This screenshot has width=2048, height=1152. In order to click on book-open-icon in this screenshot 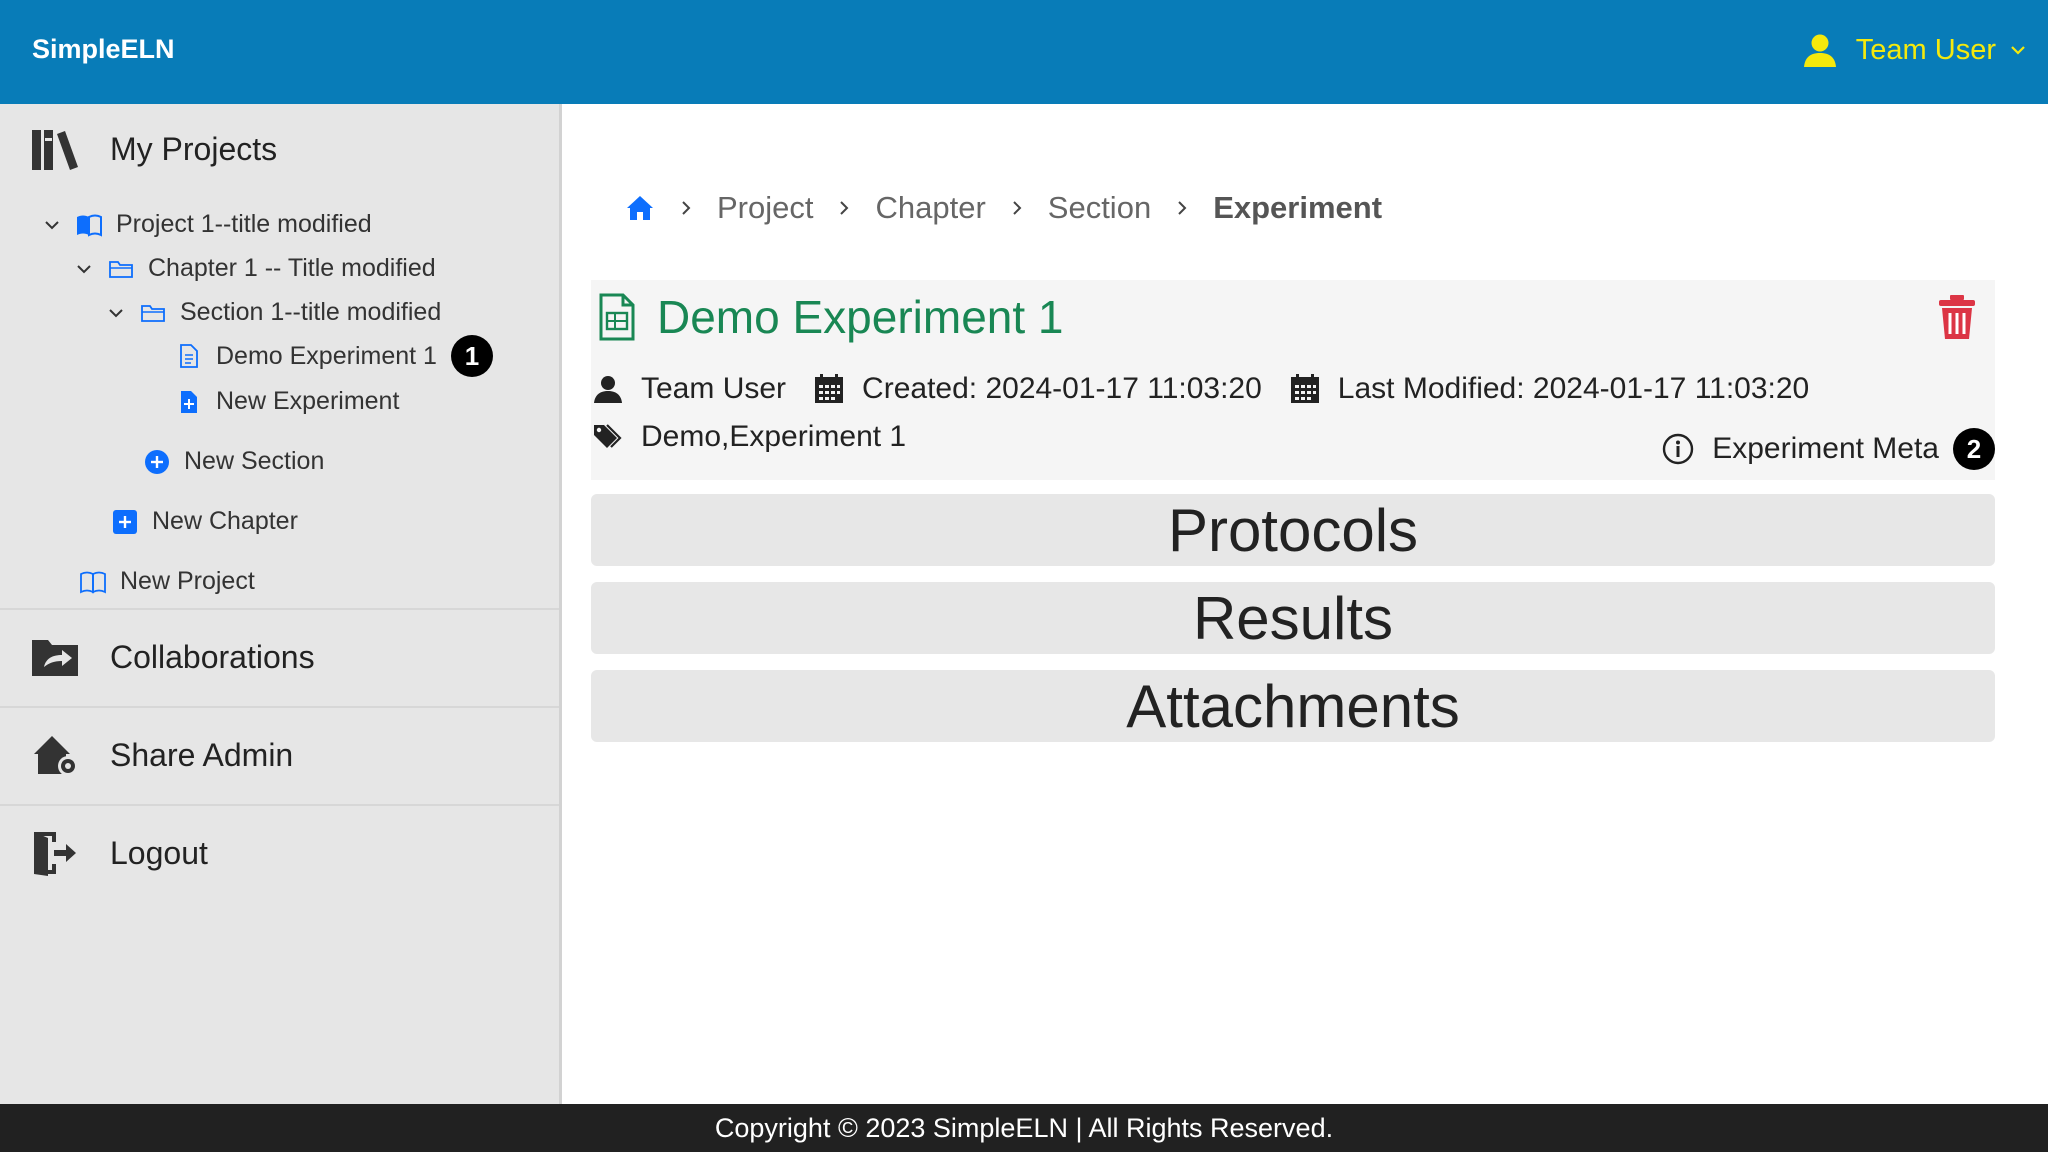, I will do `click(89, 225)`.